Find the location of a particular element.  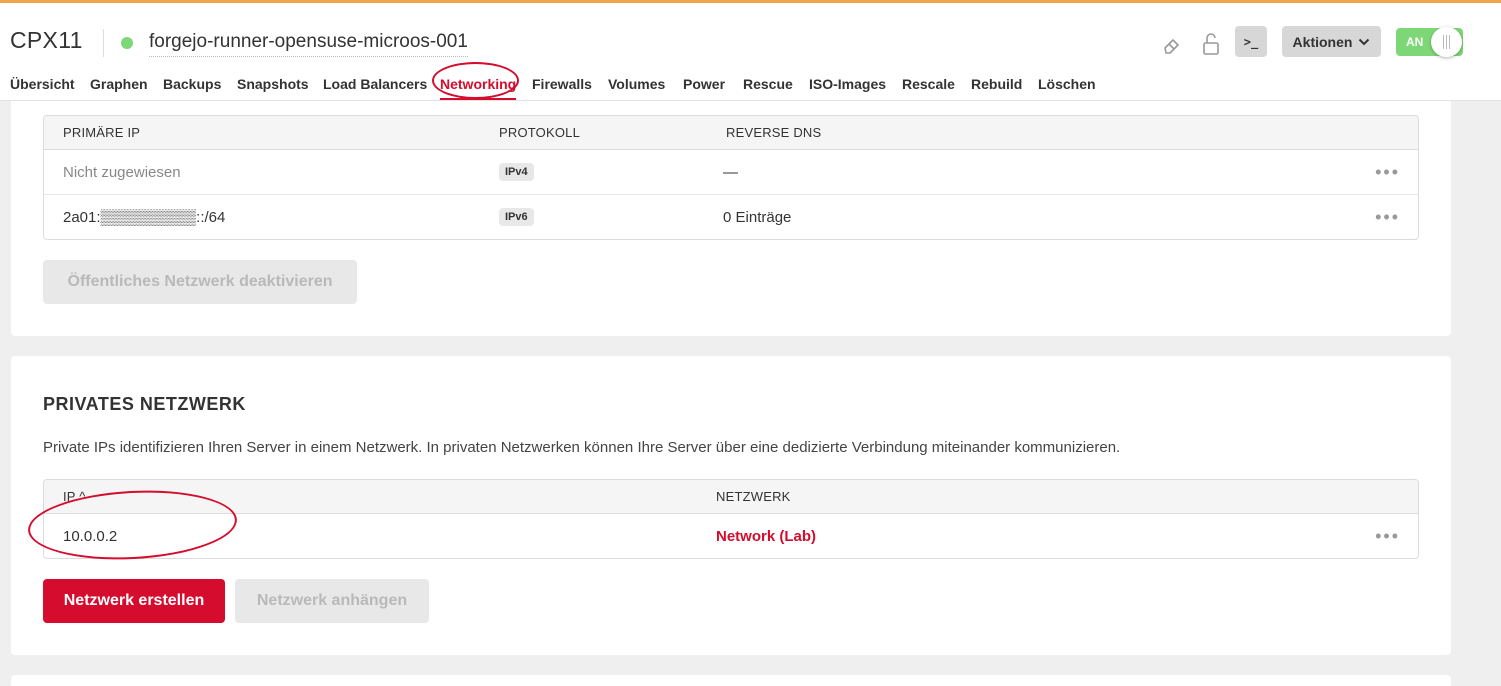

network-link: Network (Lab) is located at coordinates (766, 536).